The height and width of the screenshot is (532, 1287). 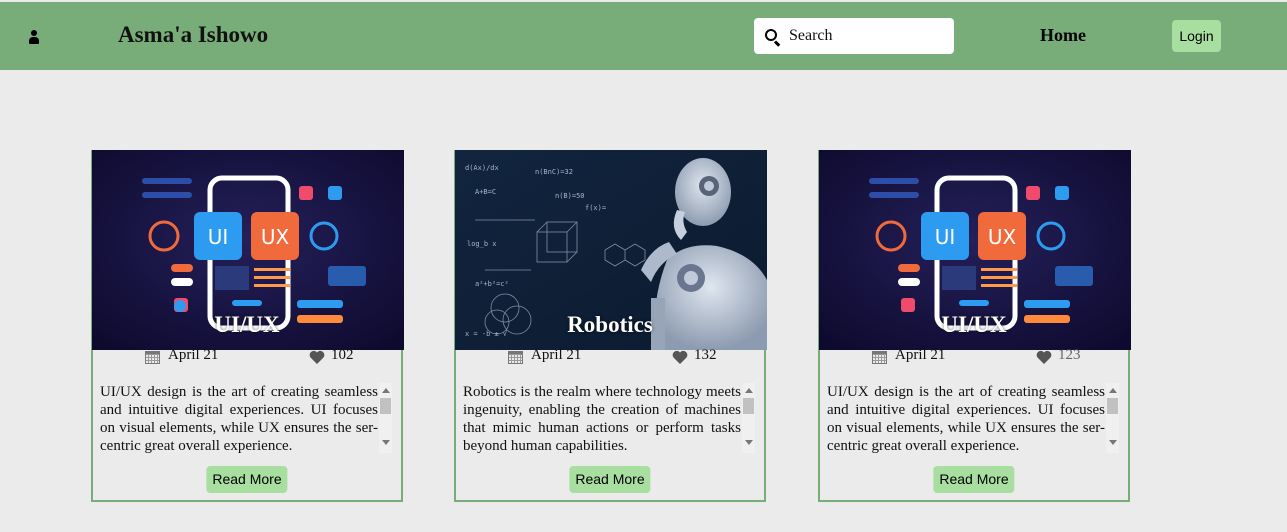 I want to click on user-icon, so click(x=34, y=37).